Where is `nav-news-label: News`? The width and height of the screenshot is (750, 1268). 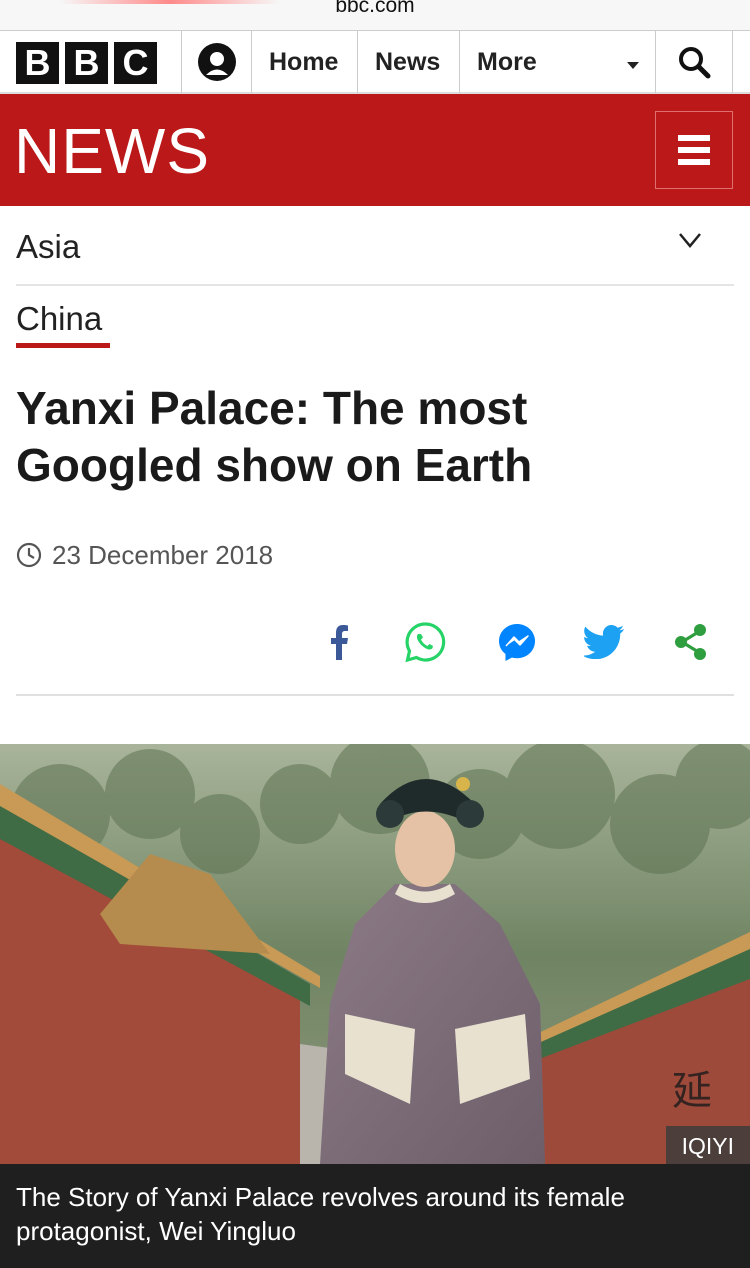 nav-news-label: News is located at coordinates (408, 61).